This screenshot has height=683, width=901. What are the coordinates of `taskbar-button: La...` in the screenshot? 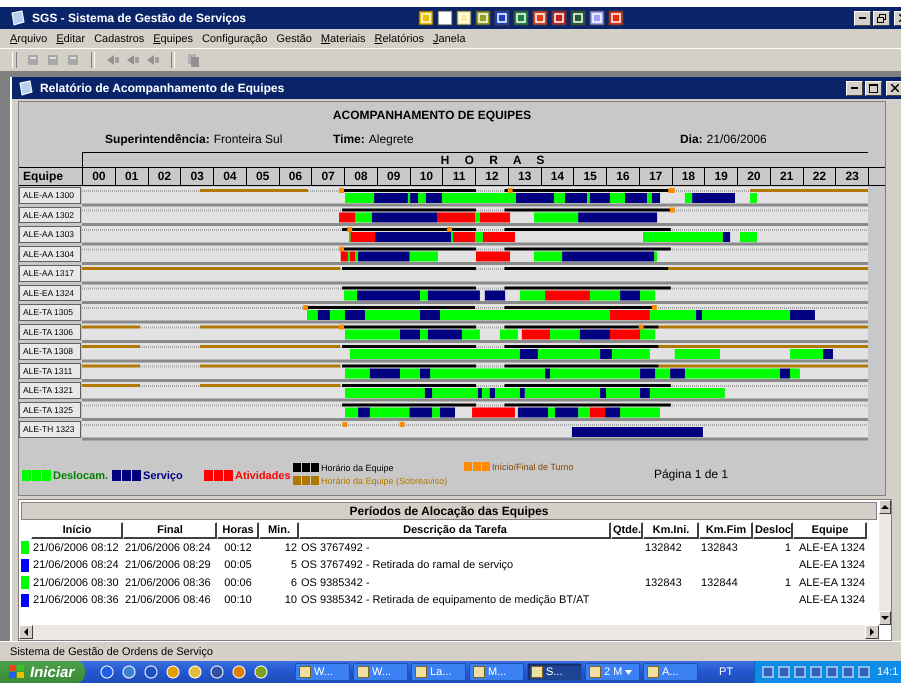 It's located at (438, 672).